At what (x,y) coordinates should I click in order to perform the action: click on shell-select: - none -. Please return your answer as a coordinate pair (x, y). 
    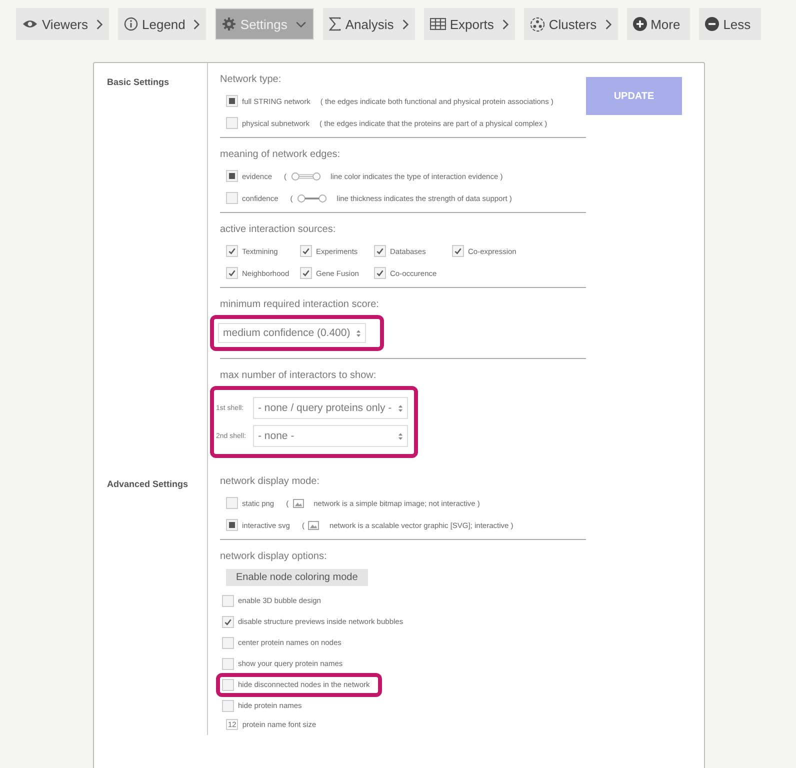
    Looking at the image, I should click on (330, 436).